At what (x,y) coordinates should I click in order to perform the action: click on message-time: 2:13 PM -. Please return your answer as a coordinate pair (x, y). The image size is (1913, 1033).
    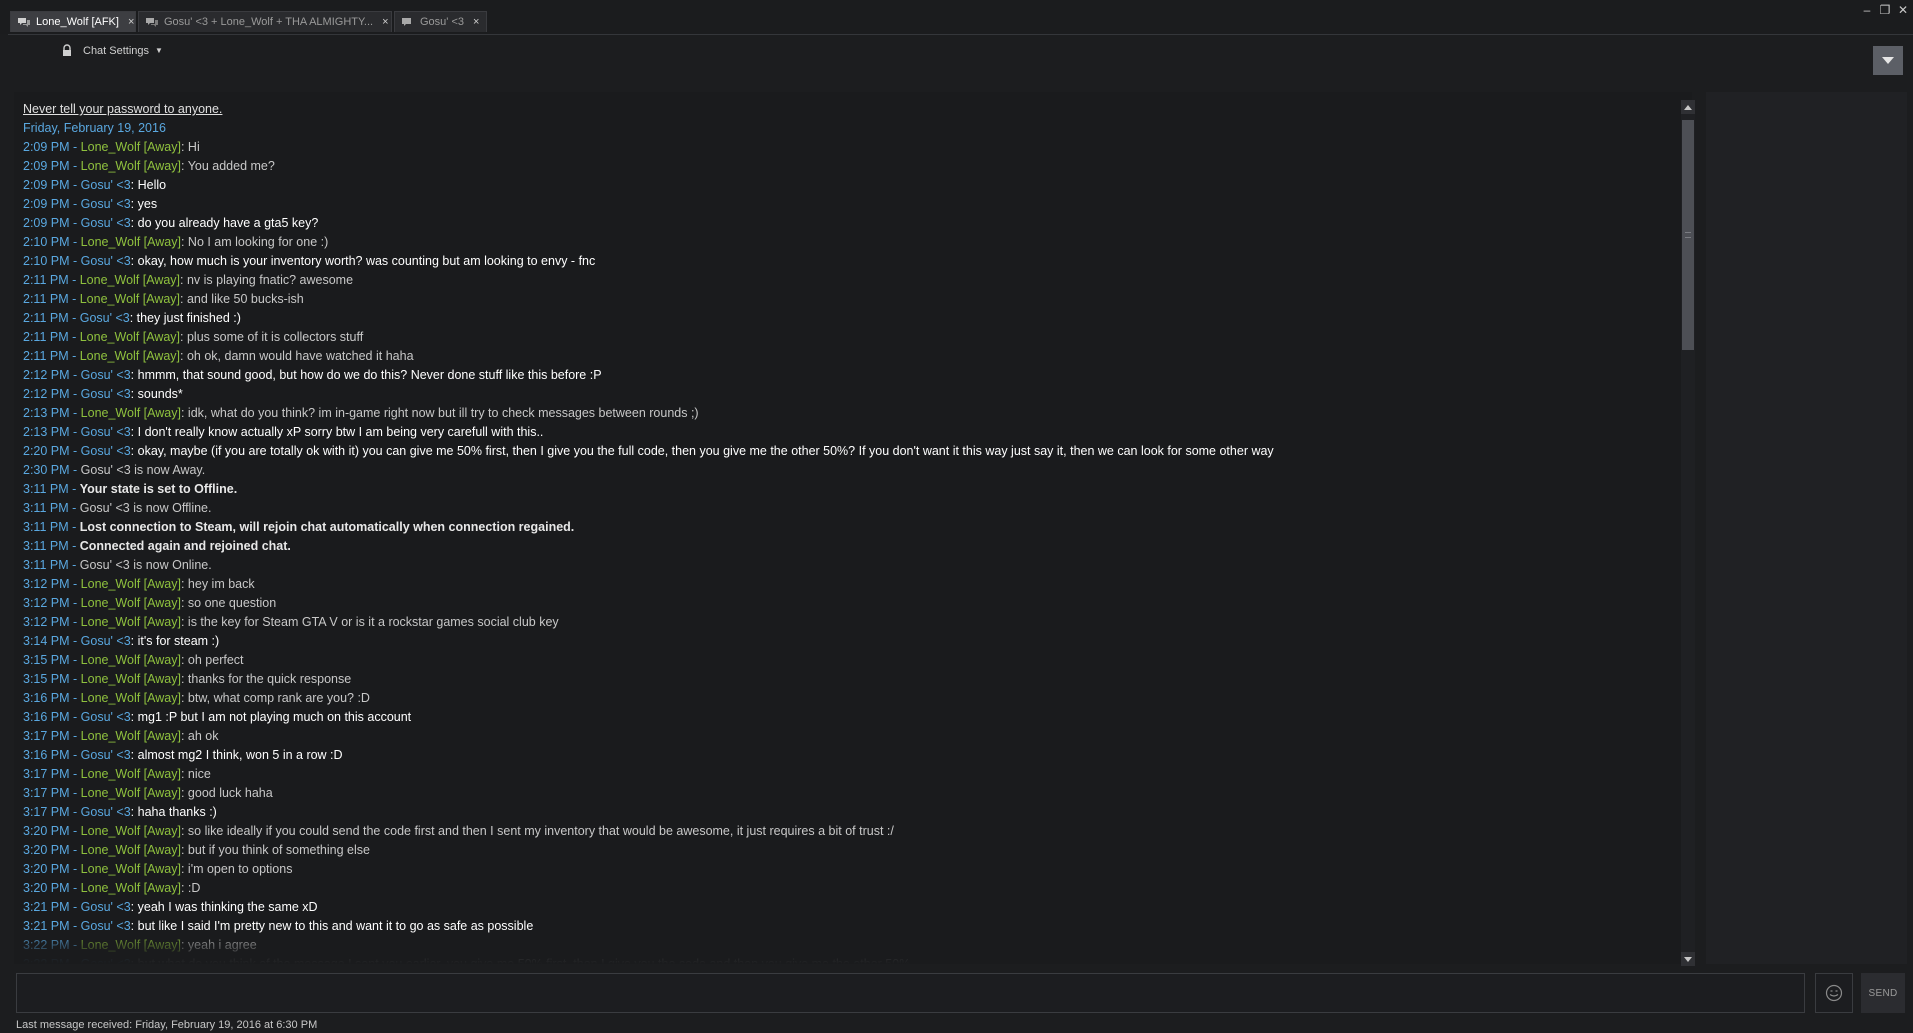
    Looking at the image, I should click on (52, 413).